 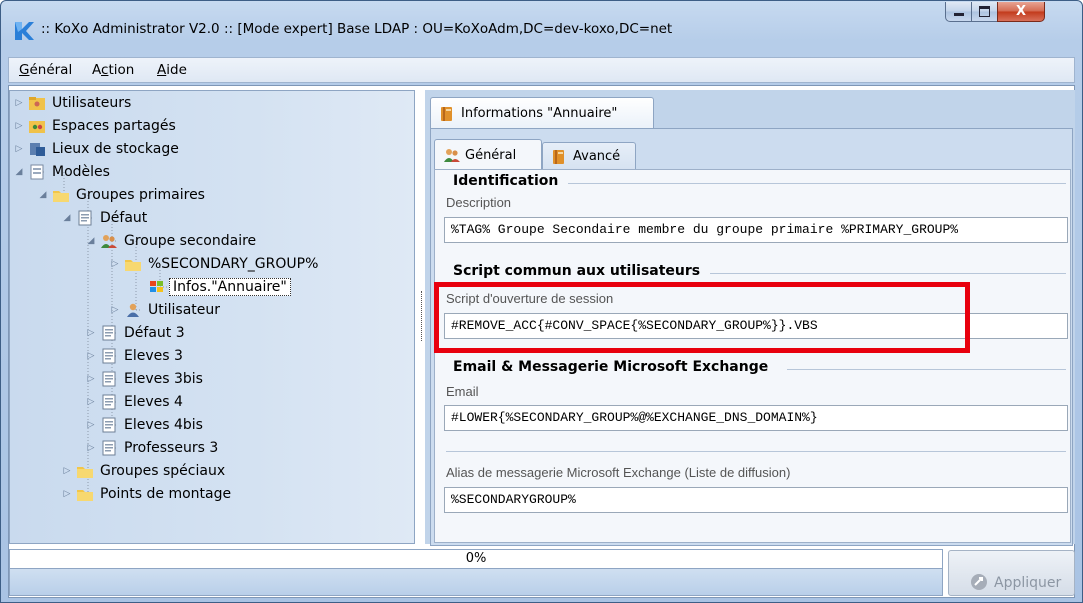 I want to click on tree-item: ▷ Eleves 4bis, so click(x=144, y=425).